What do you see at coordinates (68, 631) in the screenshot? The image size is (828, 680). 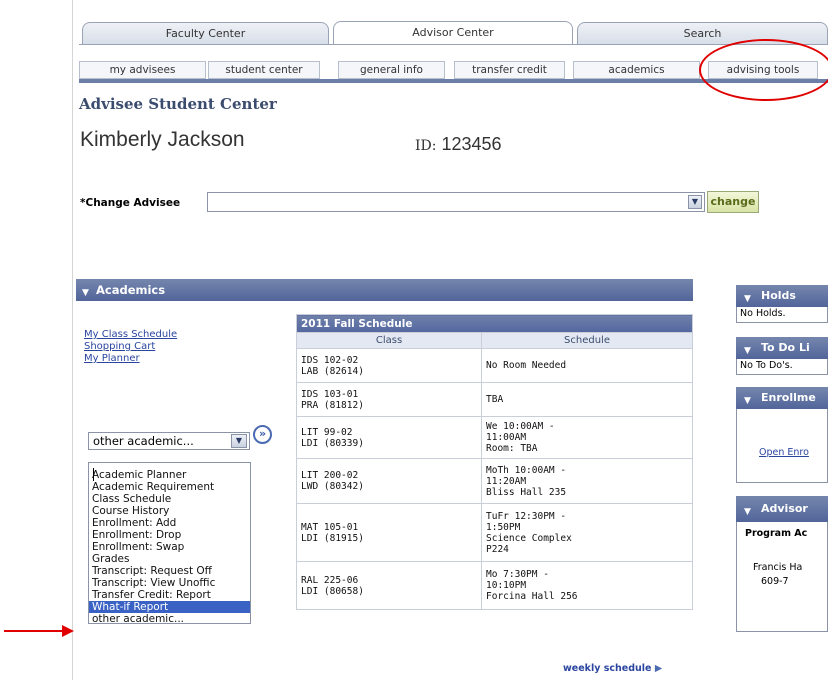 I see `annotation-arrow-head` at bounding box center [68, 631].